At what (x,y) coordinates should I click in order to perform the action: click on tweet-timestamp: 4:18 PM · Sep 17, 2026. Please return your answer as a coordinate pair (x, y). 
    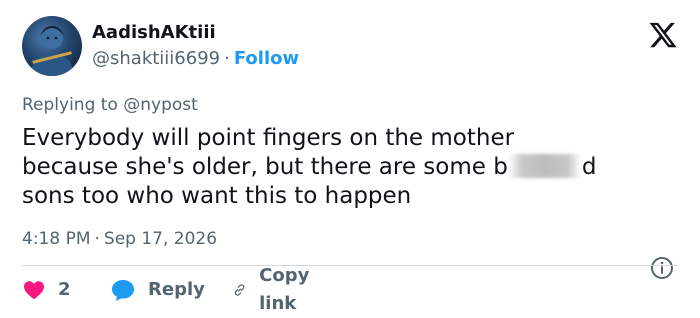
    Looking at the image, I should click on (119, 239).